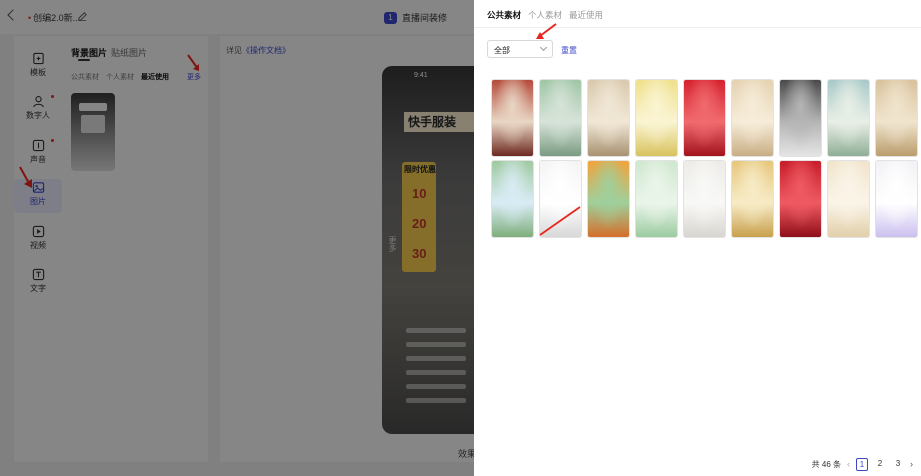 The width and height of the screenshot is (921, 476). Describe the element at coordinates (502, 50) in the screenshot. I see `category-select-value: 全部` at that location.